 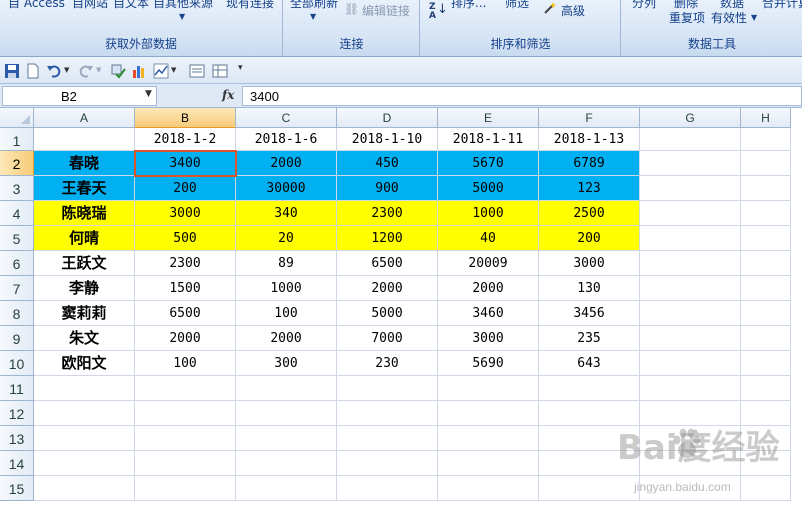 I want to click on cell-c3: 30000, so click(x=286, y=188).